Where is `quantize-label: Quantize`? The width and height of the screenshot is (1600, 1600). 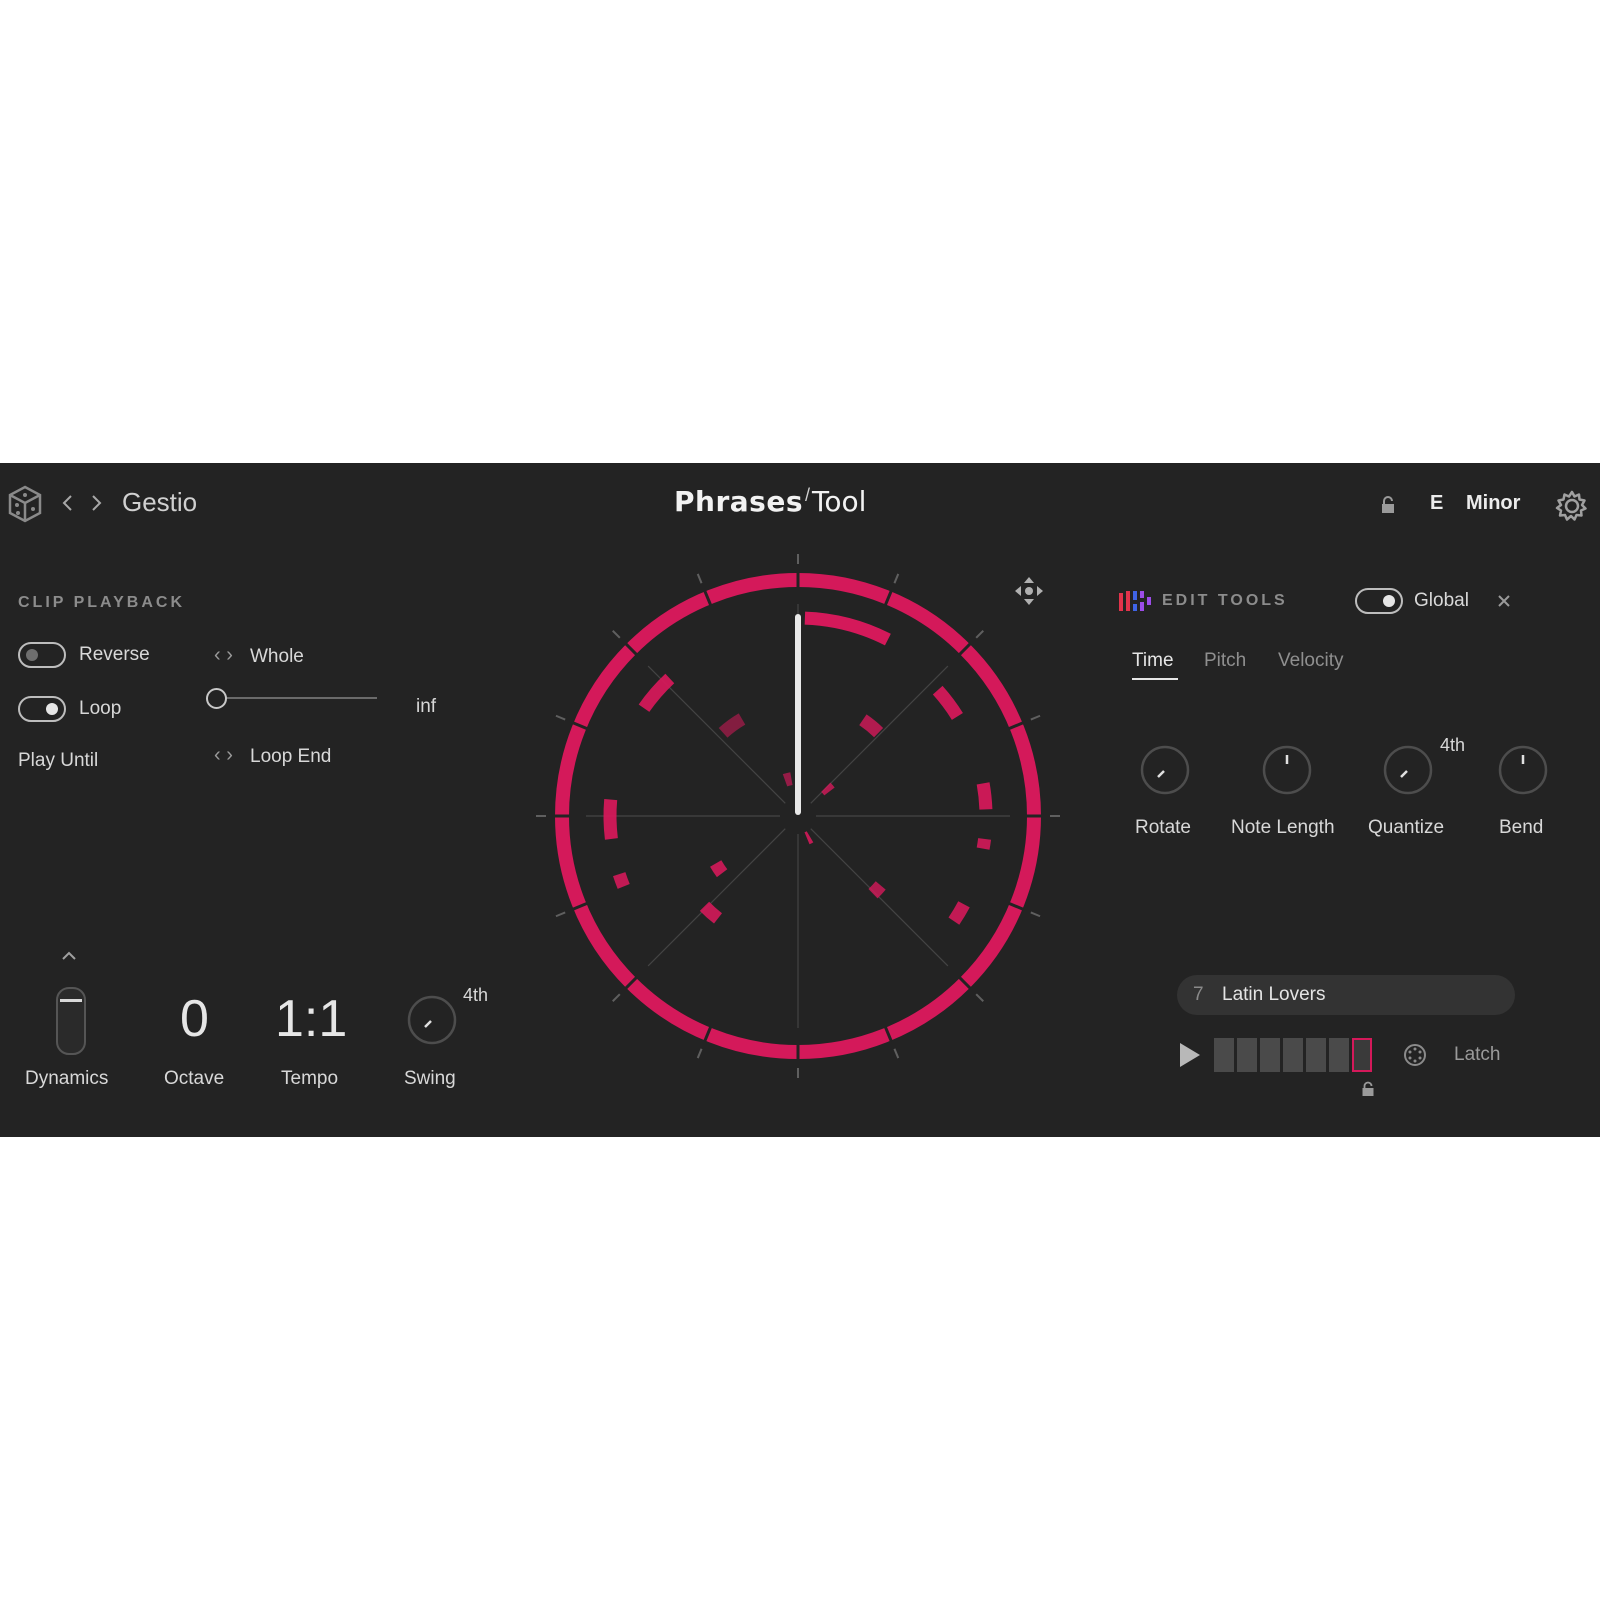 quantize-label: Quantize is located at coordinates (1406, 827).